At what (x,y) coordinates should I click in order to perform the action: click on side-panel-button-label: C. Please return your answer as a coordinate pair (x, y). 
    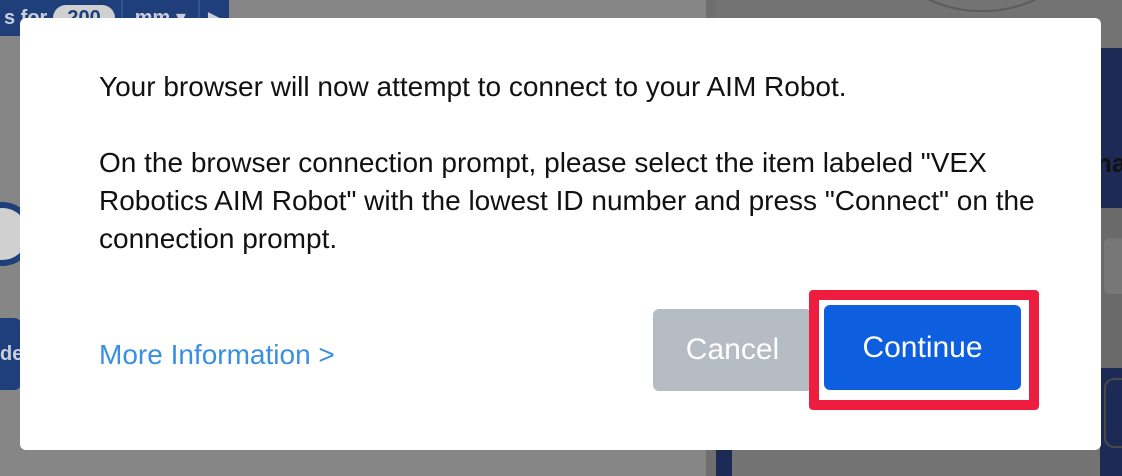
    Looking at the image, I should click on (1117, 414).